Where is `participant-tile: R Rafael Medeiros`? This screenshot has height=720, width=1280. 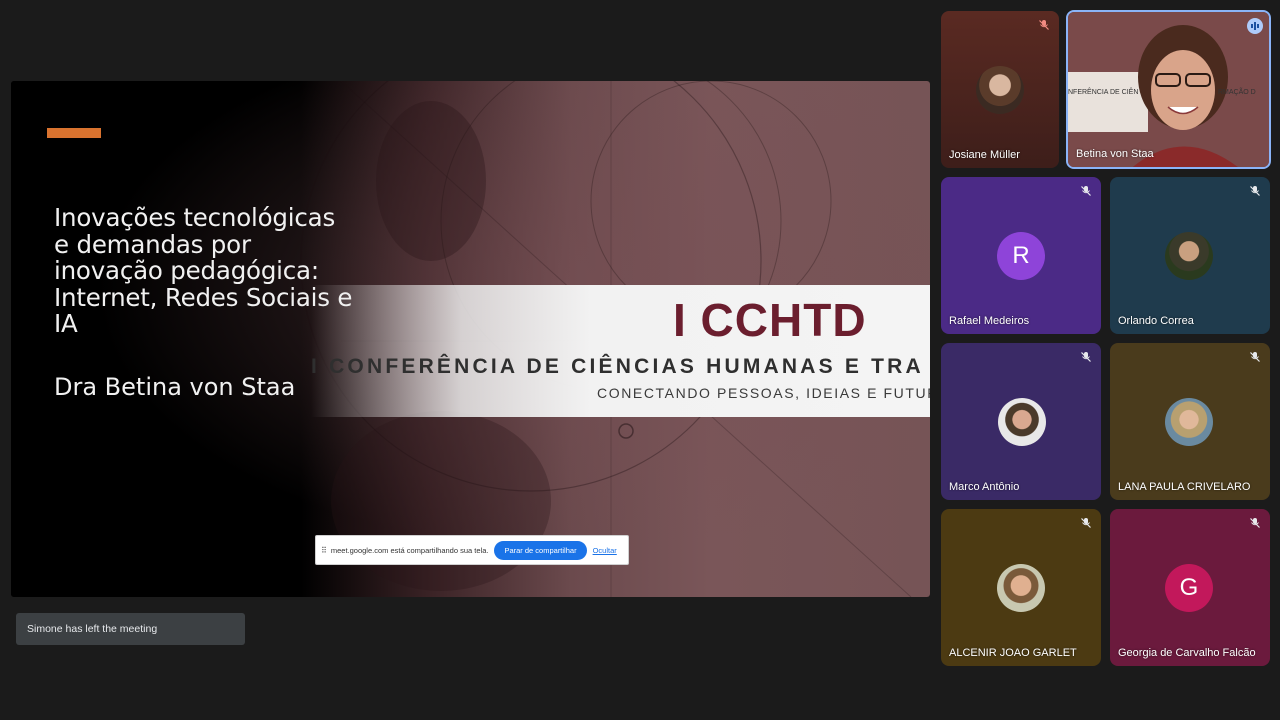
participant-tile: R Rafael Medeiros is located at coordinates (1021, 255).